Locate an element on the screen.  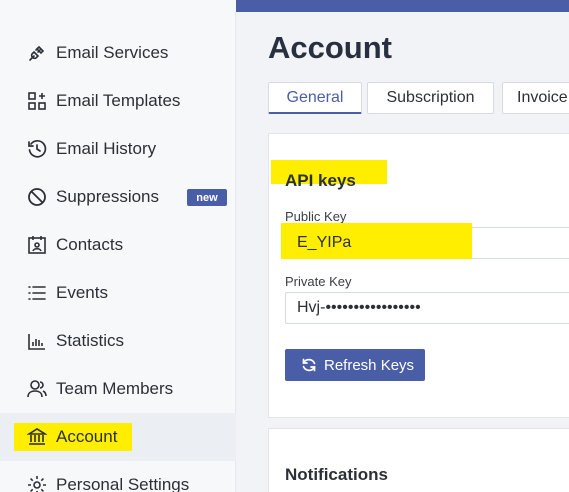
team-icon is located at coordinates (37, 389).